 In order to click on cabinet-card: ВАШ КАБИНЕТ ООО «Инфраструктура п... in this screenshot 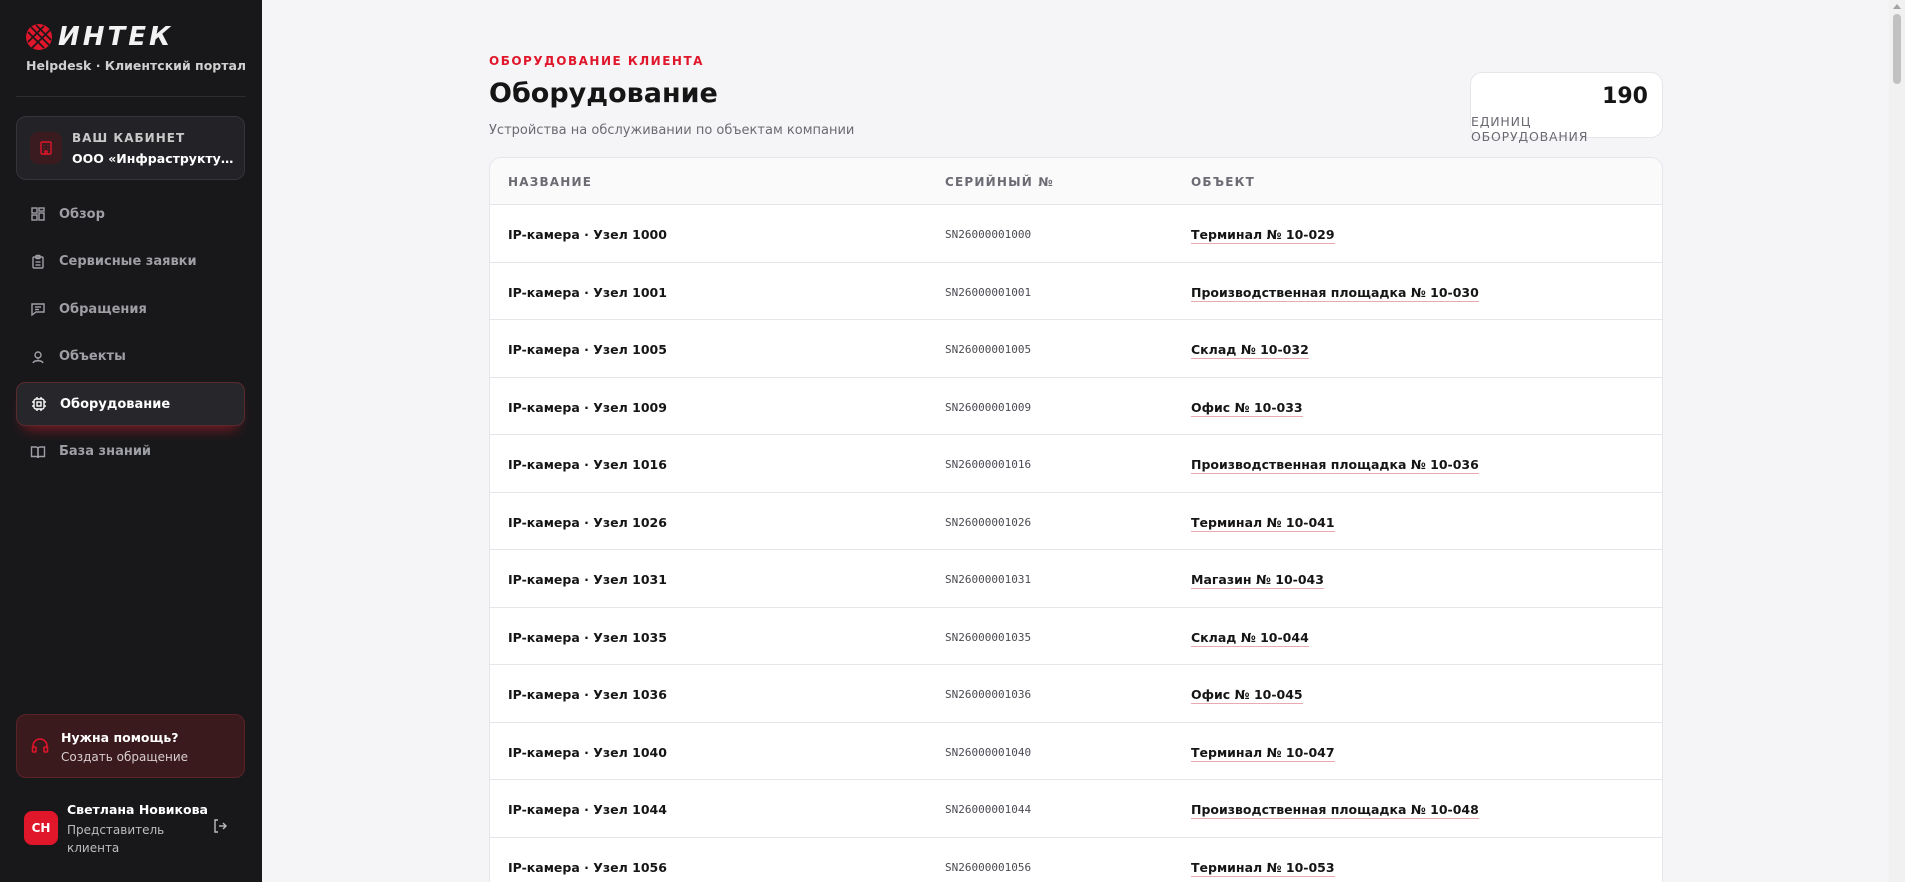, I will do `click(130, 148)`.